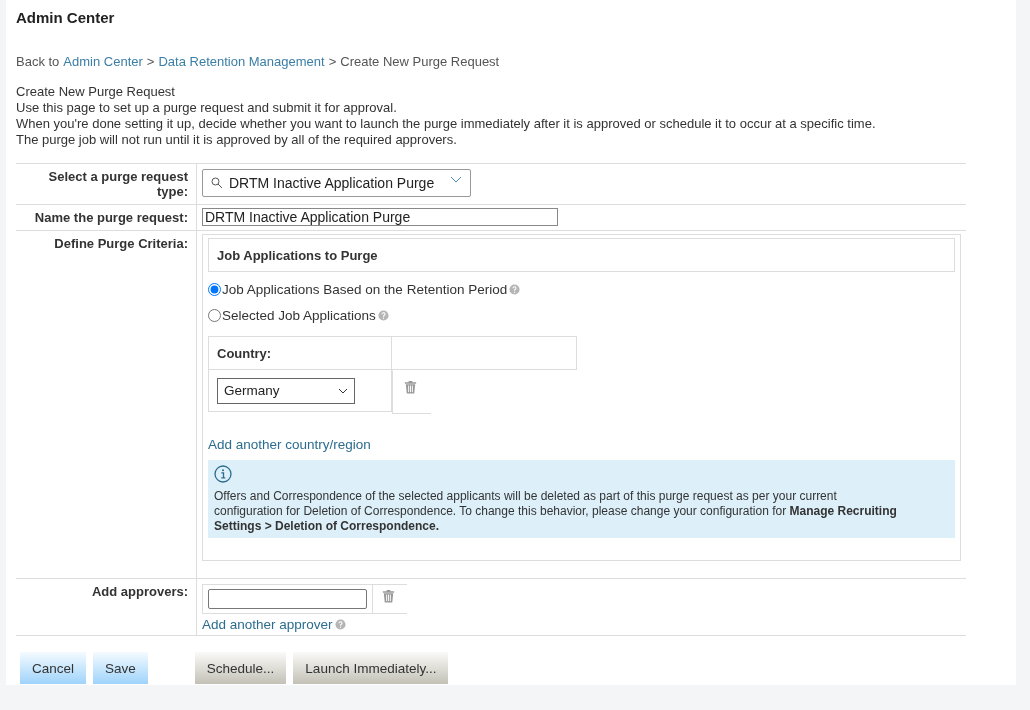 Image resolution: width=1030 pixels, height=710 pixels. Describe the element at coordinates (287, 599) in the screenshot. I see `approver-field` at that location.